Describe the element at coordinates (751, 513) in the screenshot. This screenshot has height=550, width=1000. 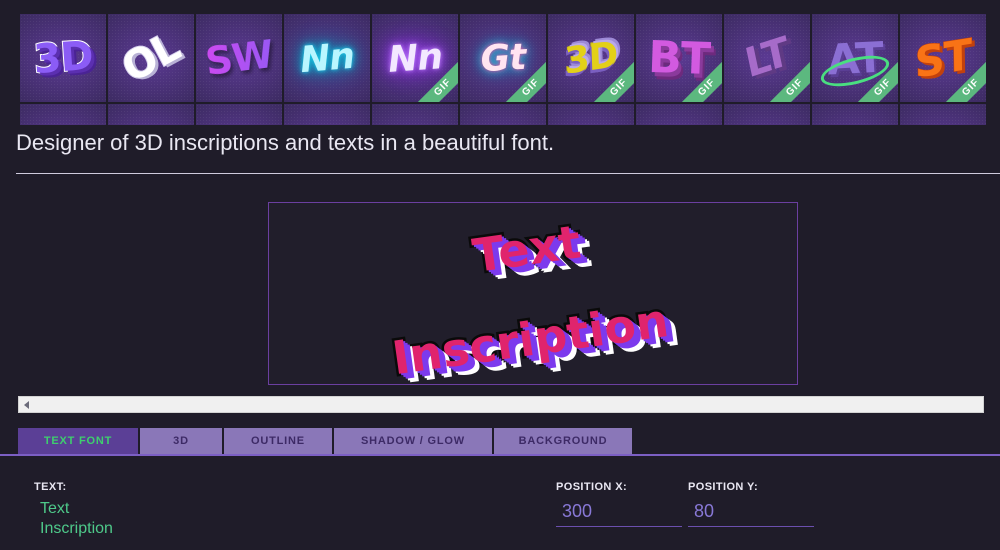
I see `position-y-input` at that location.